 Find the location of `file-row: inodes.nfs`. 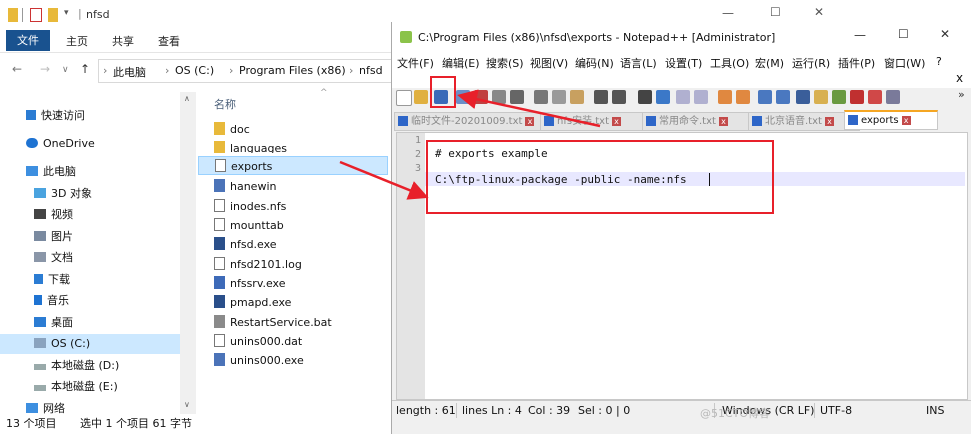

file-row: inodes.nfs is located at coordinates (299, 206).